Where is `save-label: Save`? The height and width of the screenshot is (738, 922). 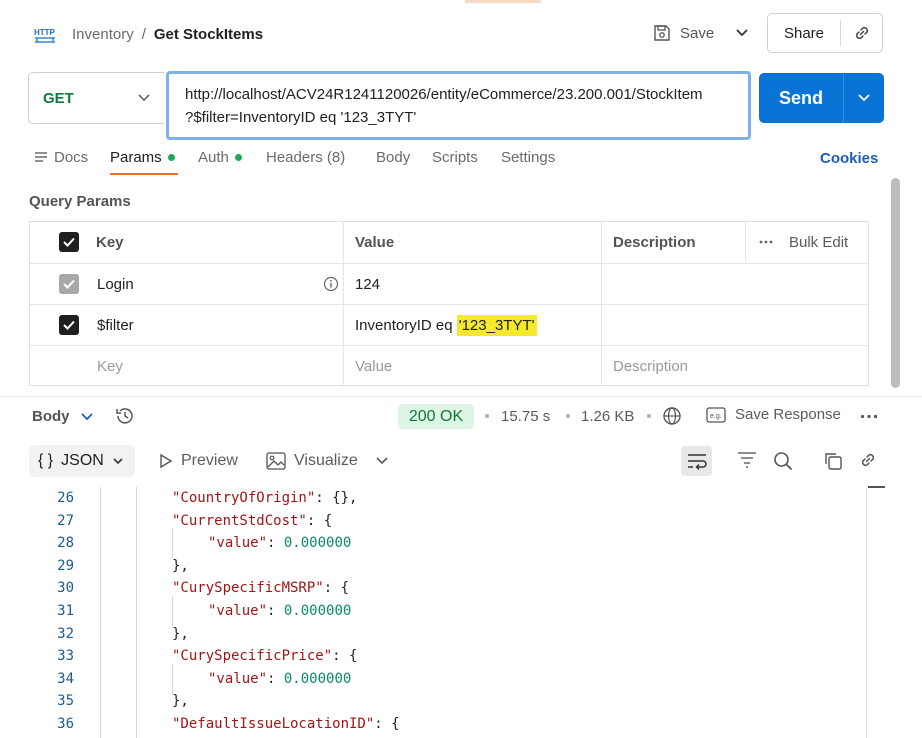
save-label: Save is located at coordinates (697, 33).